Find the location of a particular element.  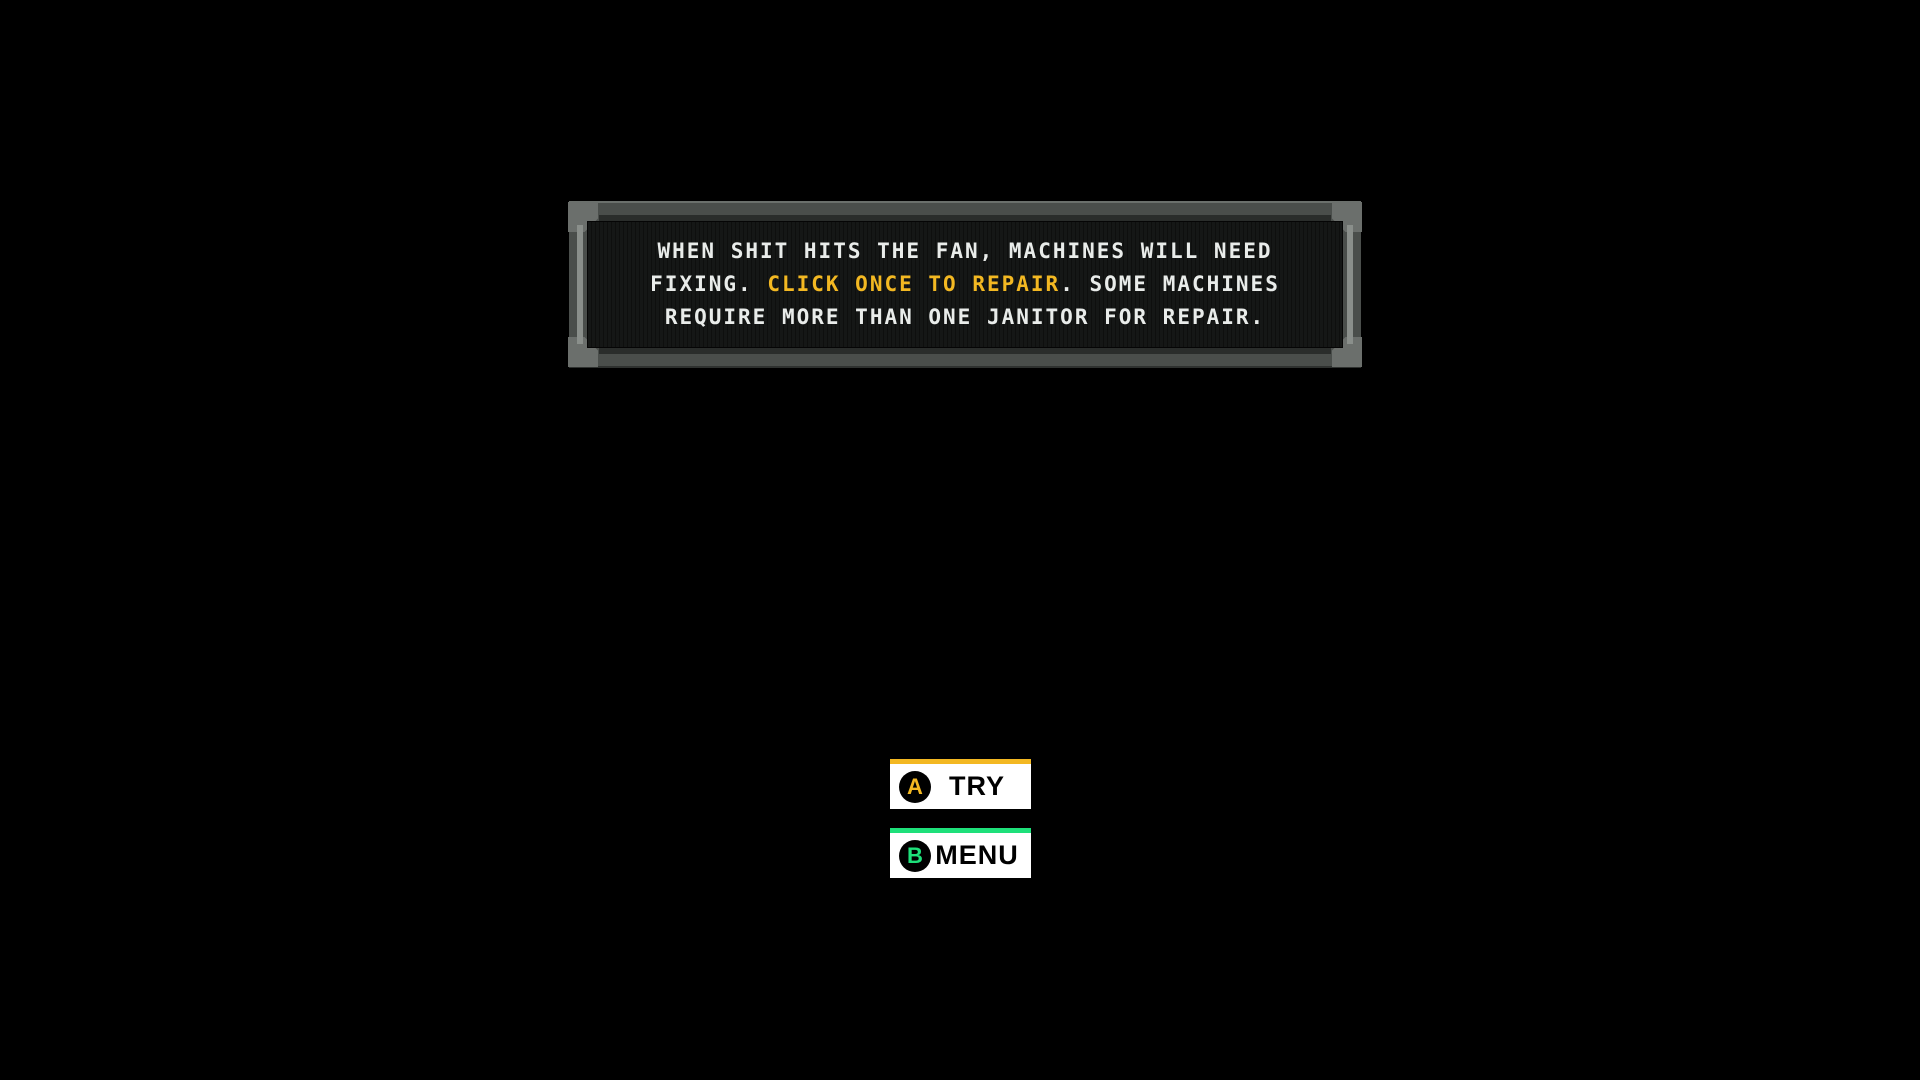

try-button: A TRY is located at coordinates (960, 784).